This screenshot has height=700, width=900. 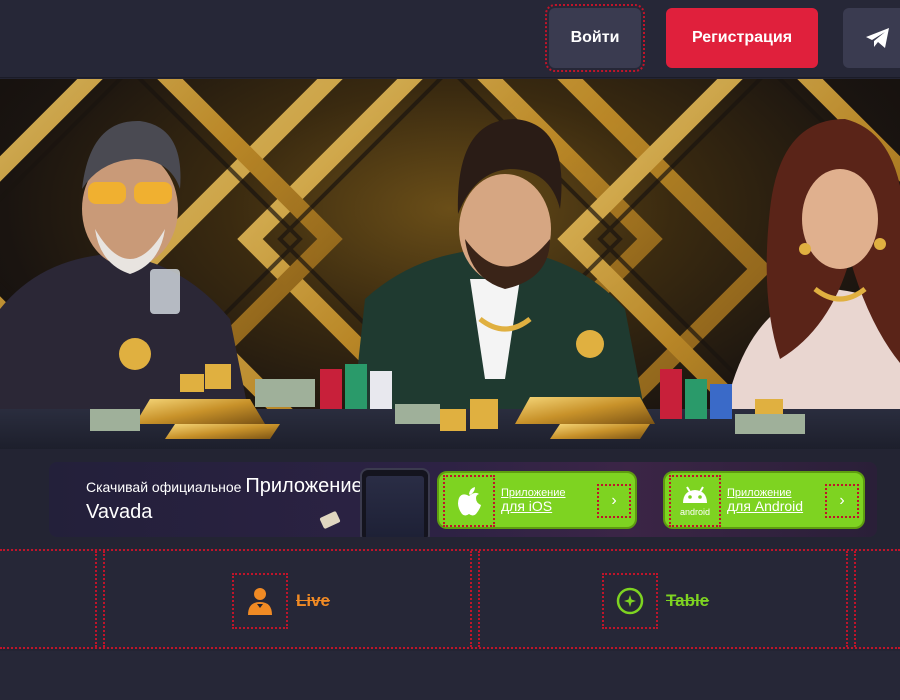 I want to click on login-button: Войти, so click(x=595, y=38).